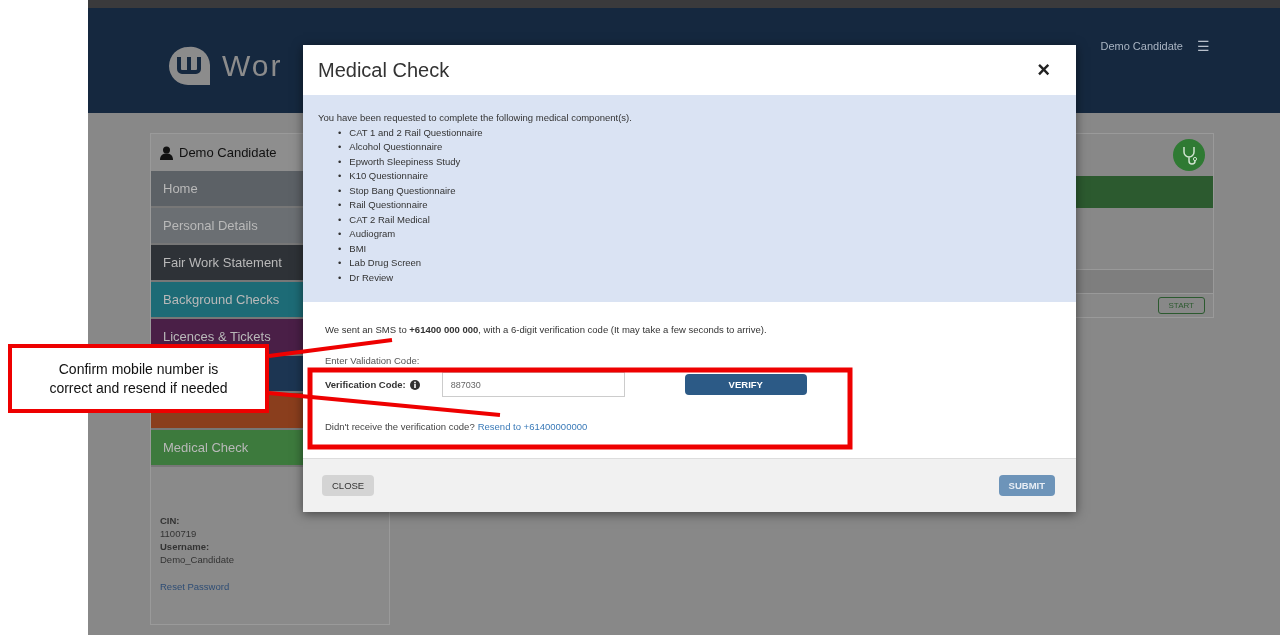 Image resolution: width=1286 pixels, height=635 pixels. I want to click on submit-button: SUBMIT, so click(1026, 485).